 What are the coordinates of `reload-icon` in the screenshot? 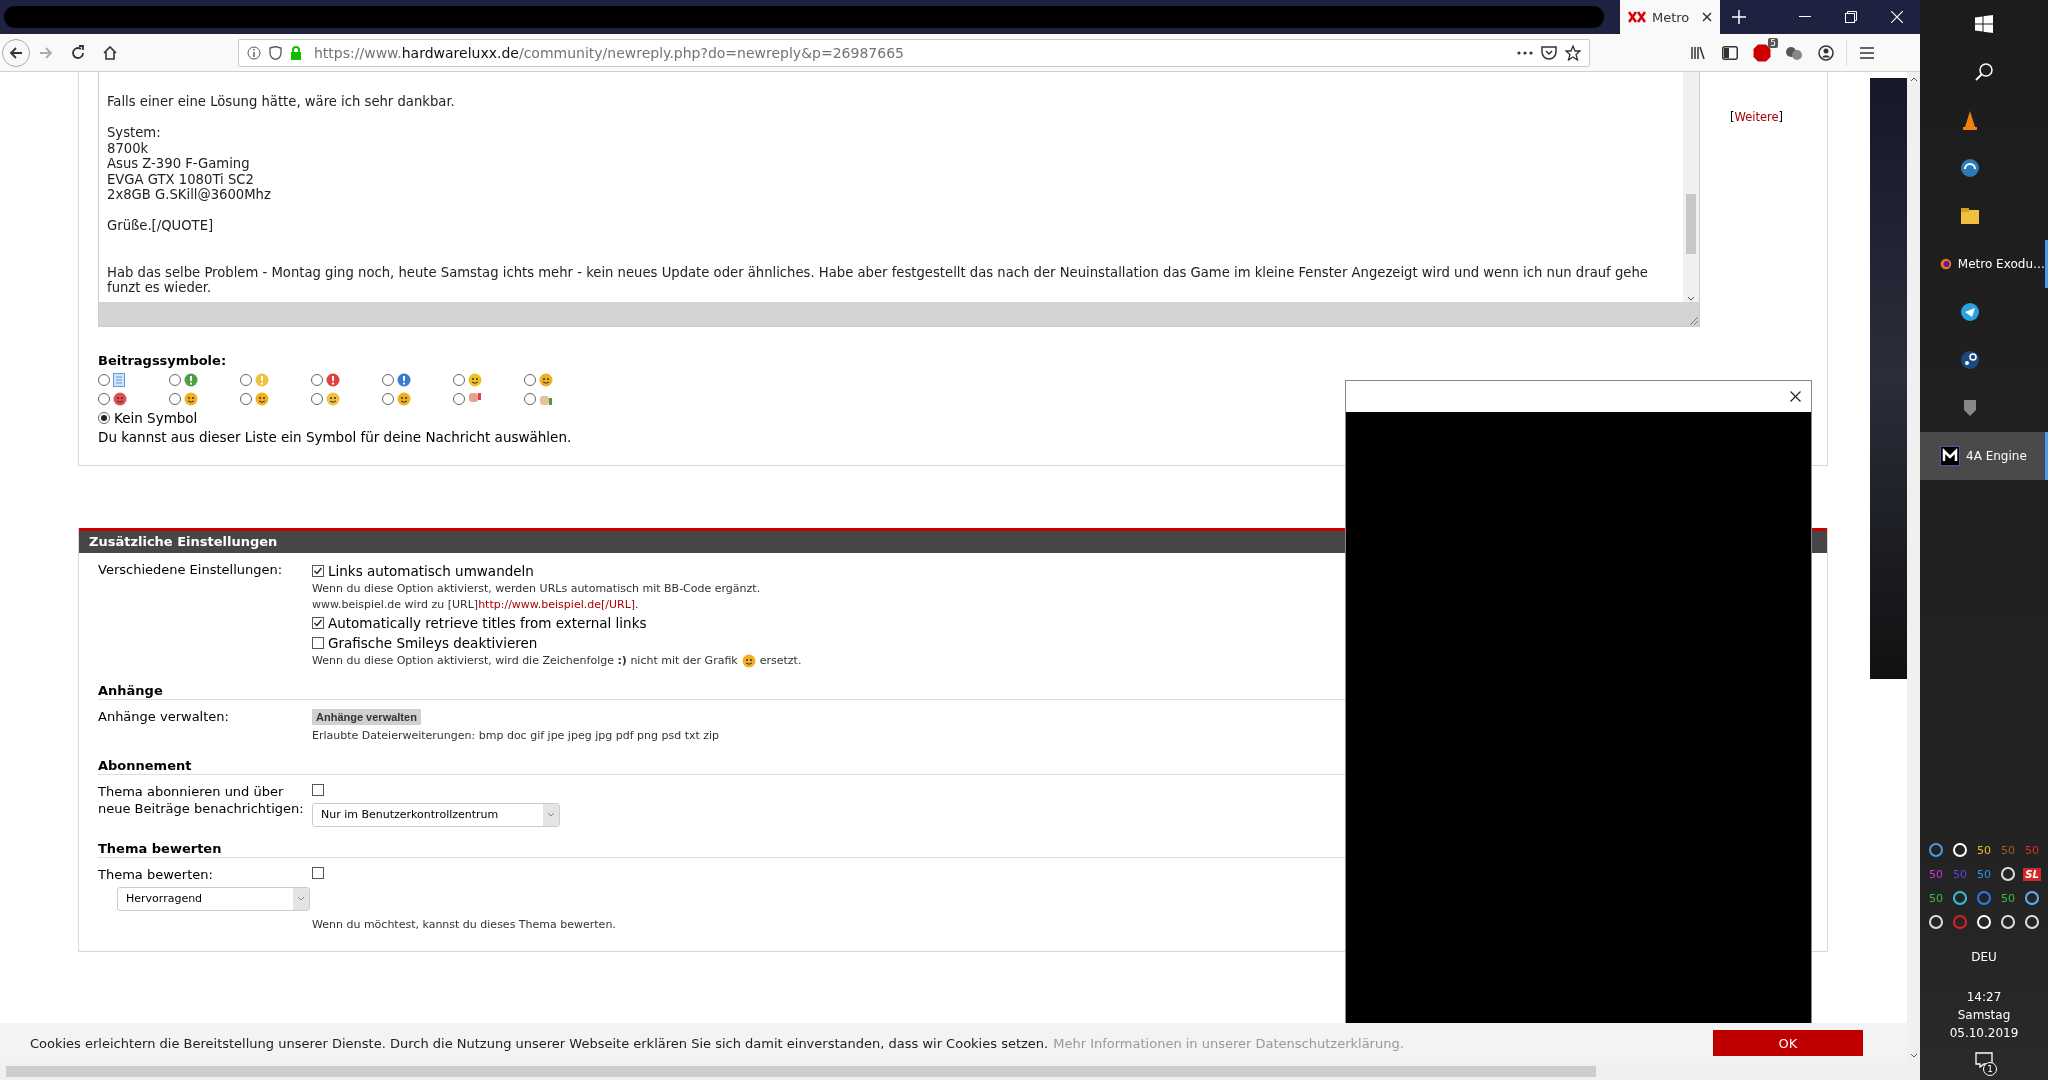 It's located at (78, 52).